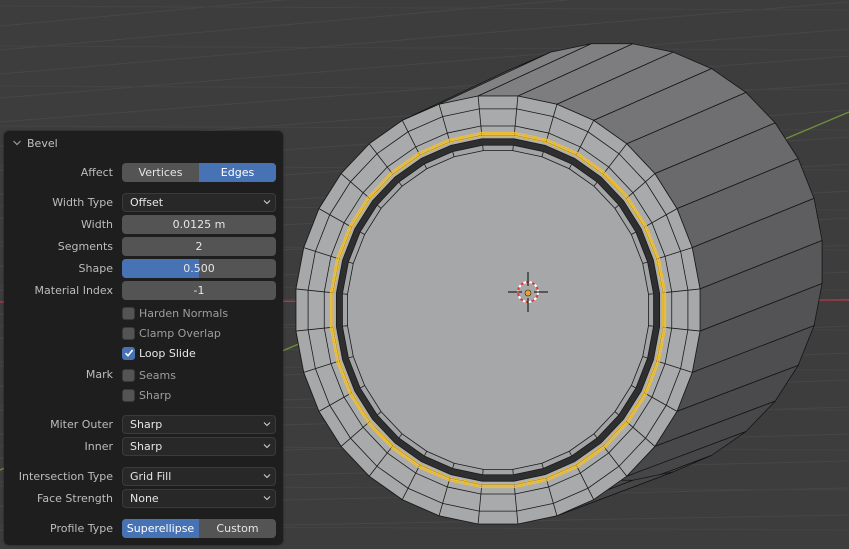 The height and width of the screenshot is (549, 849). I want to click on width-type-label: Width Type, so click(82, 202).